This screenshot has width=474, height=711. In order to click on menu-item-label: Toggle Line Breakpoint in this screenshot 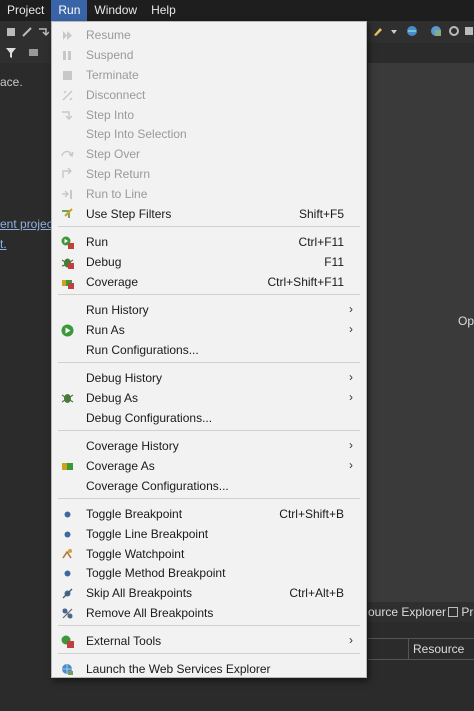, I will do `click(147, 534)`.